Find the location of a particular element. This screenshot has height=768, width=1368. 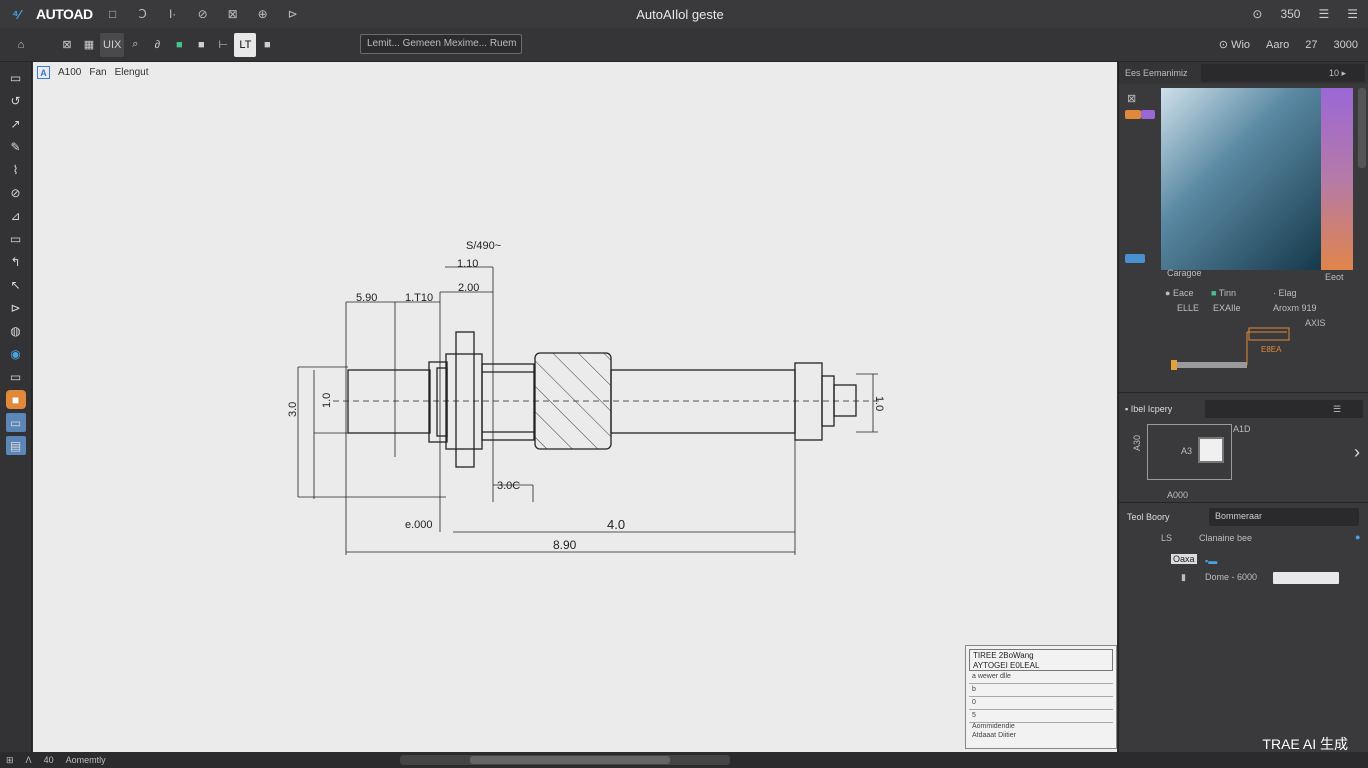

tree-item-1: Oaxa is located at coordinates (1184, 559).